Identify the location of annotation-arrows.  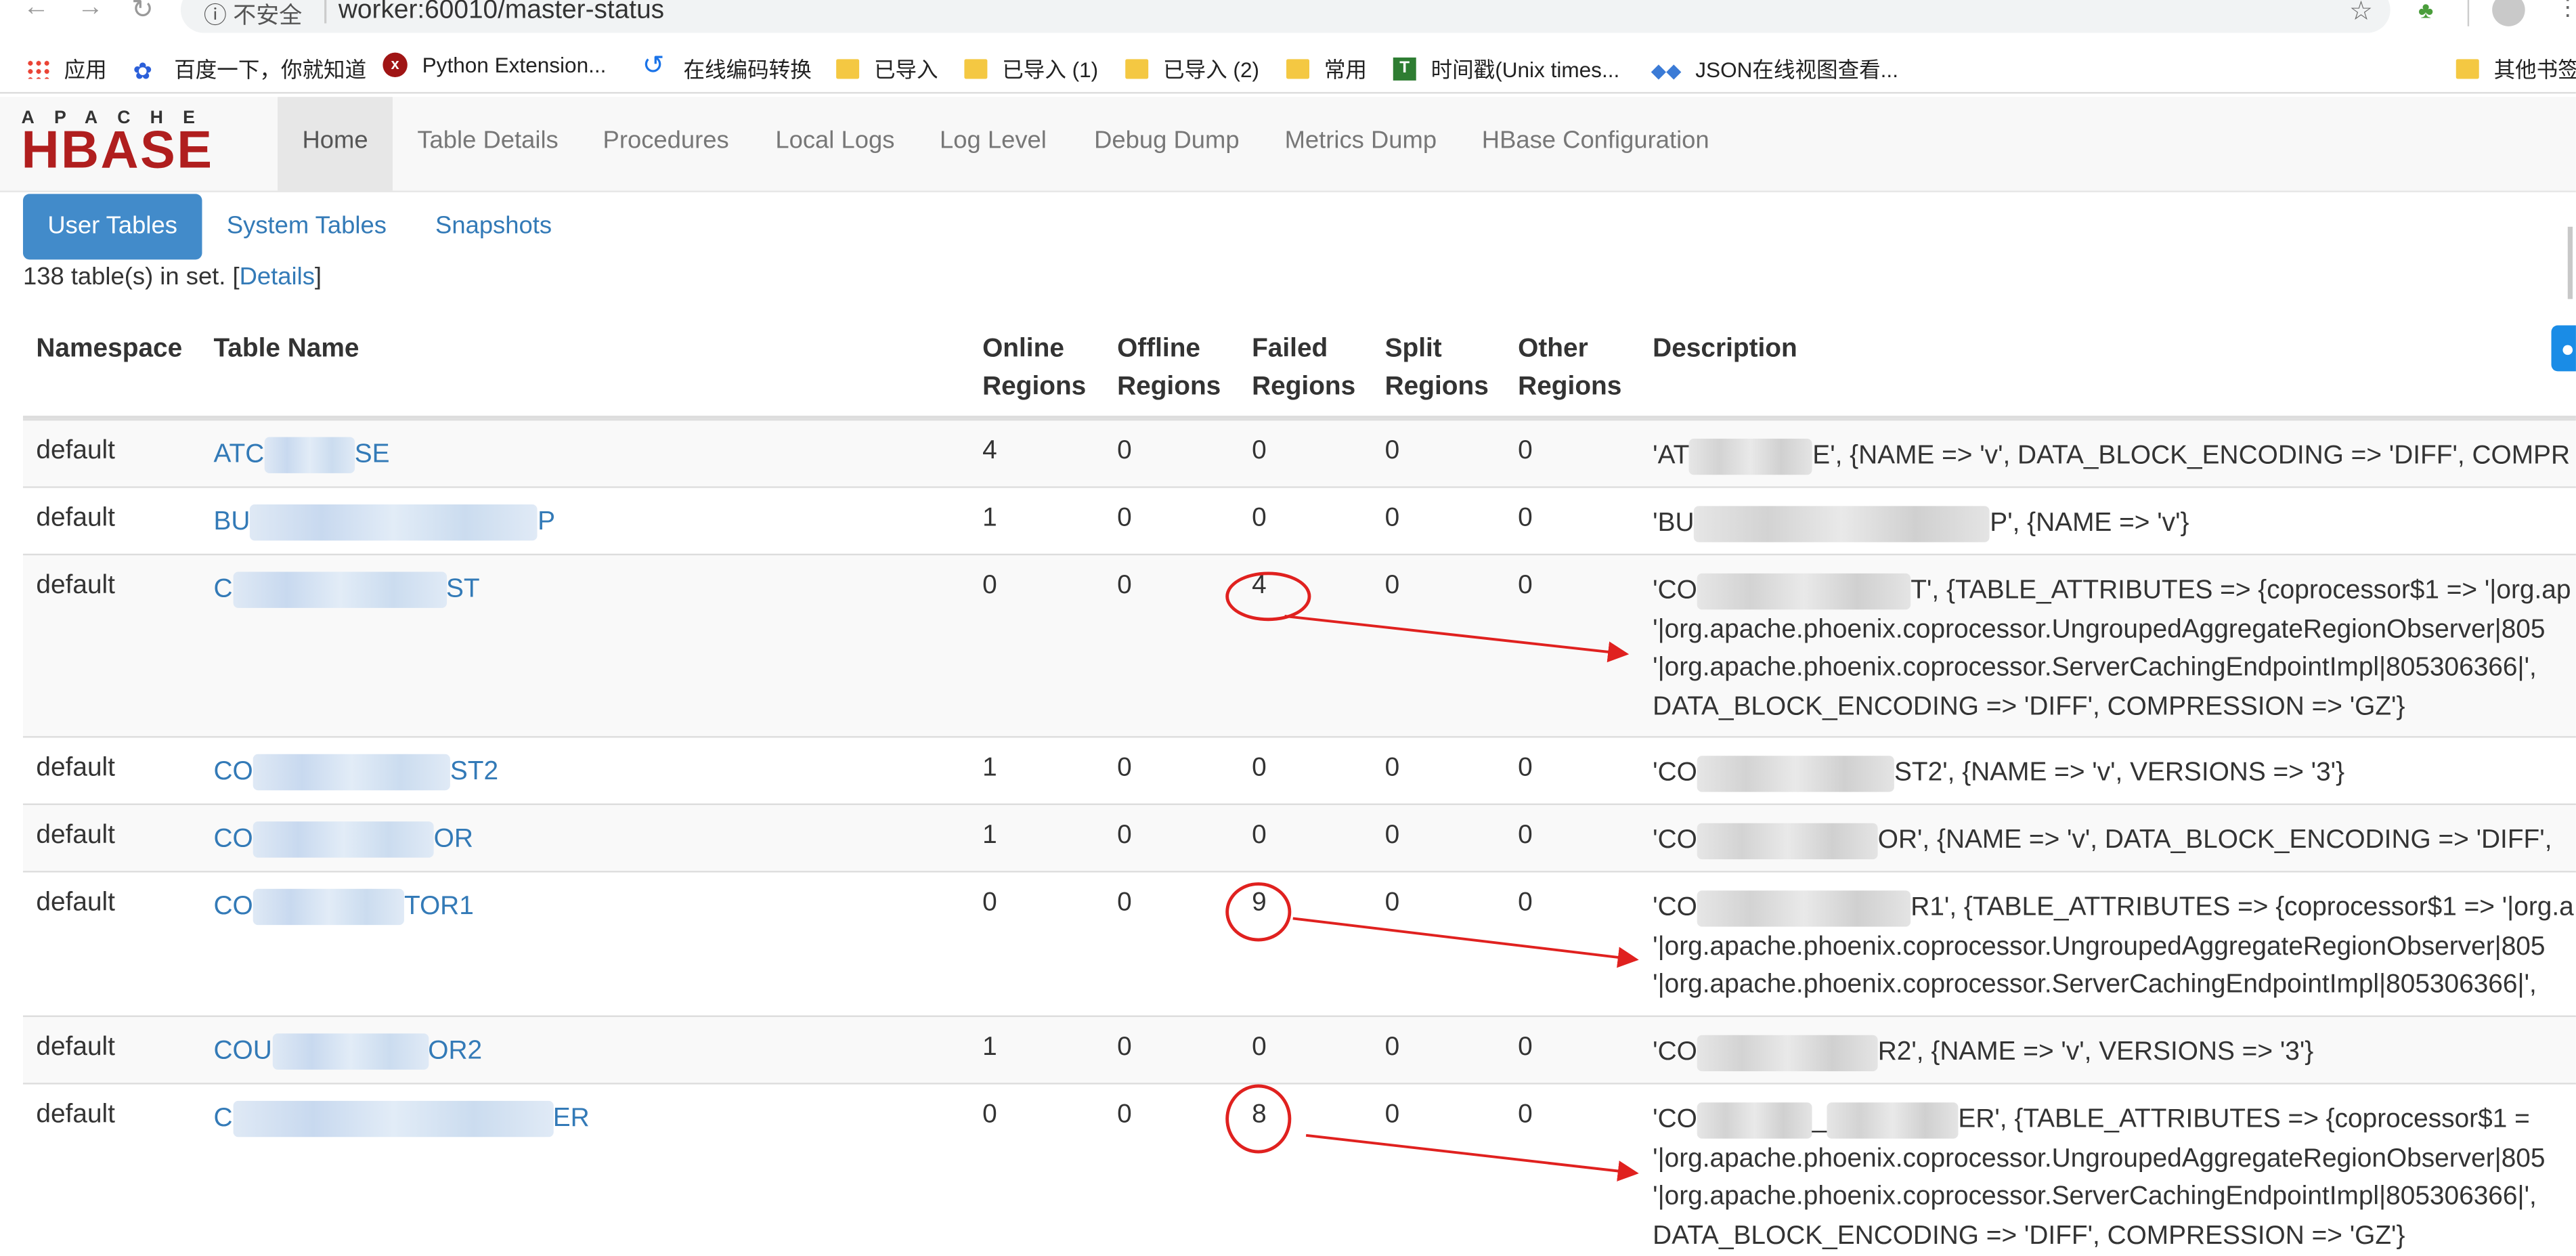
(1461, 898).